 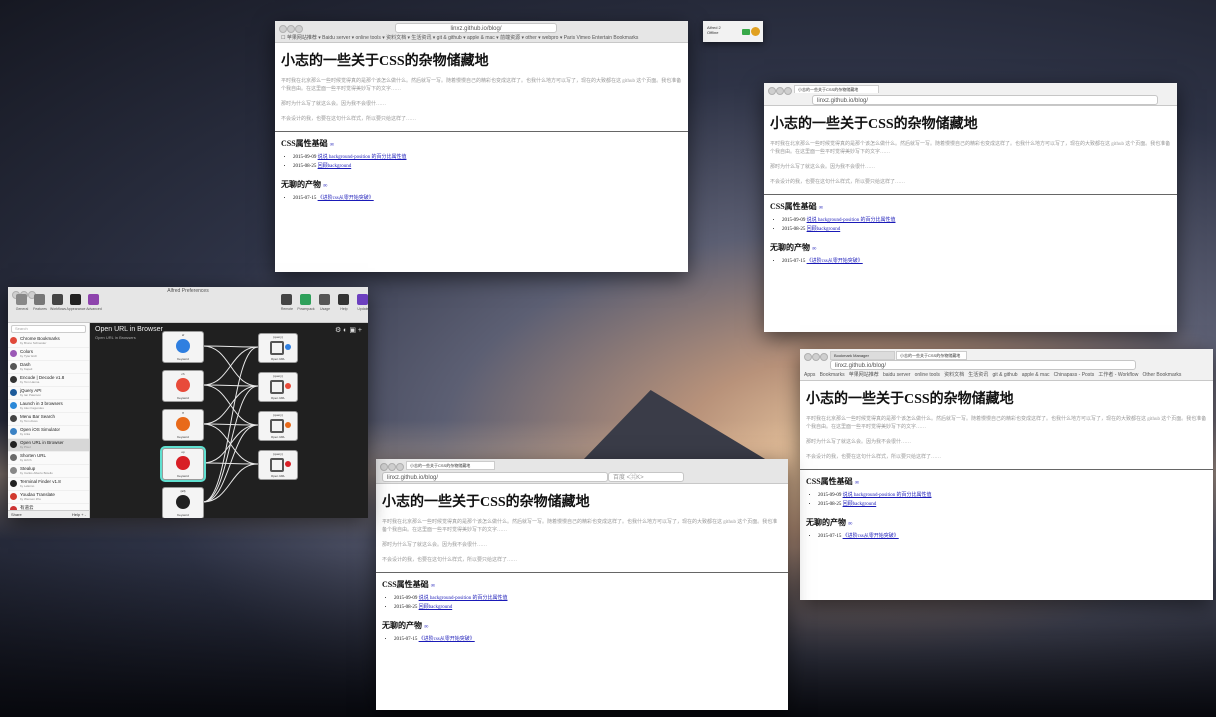 I want to click on workflow-item: Dash by Kapeli, so click(x=48, y=367).